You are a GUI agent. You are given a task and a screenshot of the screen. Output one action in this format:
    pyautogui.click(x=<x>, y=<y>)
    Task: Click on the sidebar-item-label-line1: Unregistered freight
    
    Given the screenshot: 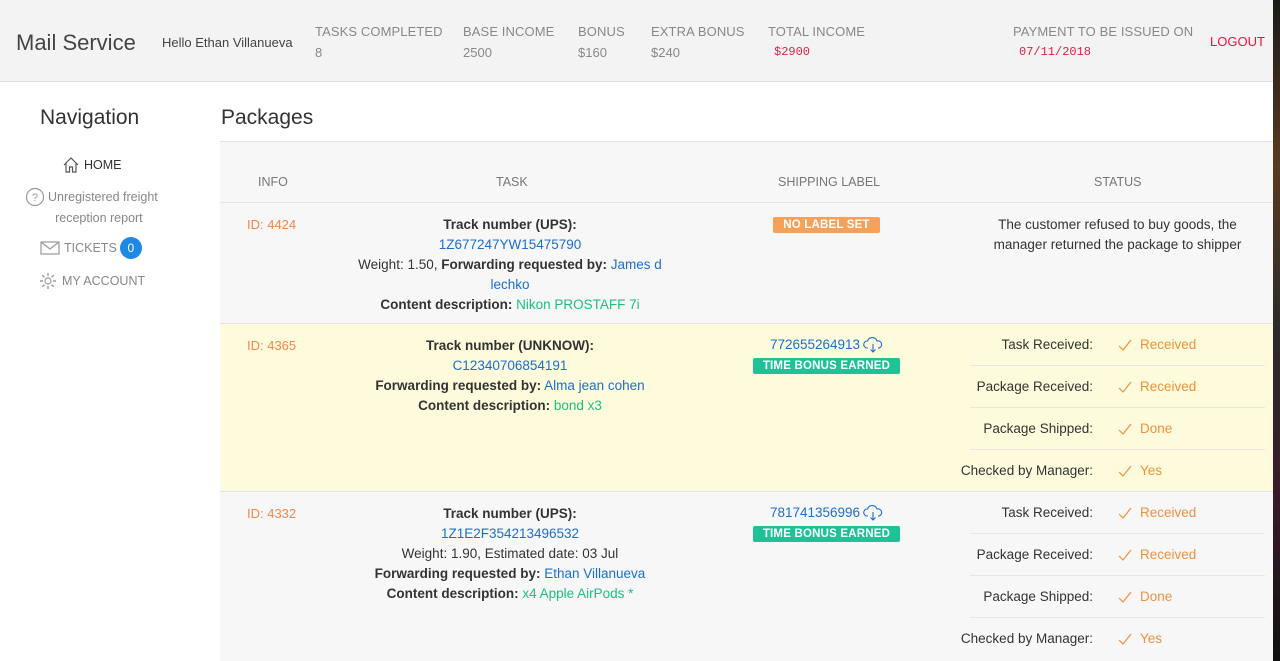 What is the action you would take?
    pyautogui.click(x=103, y=197)
    